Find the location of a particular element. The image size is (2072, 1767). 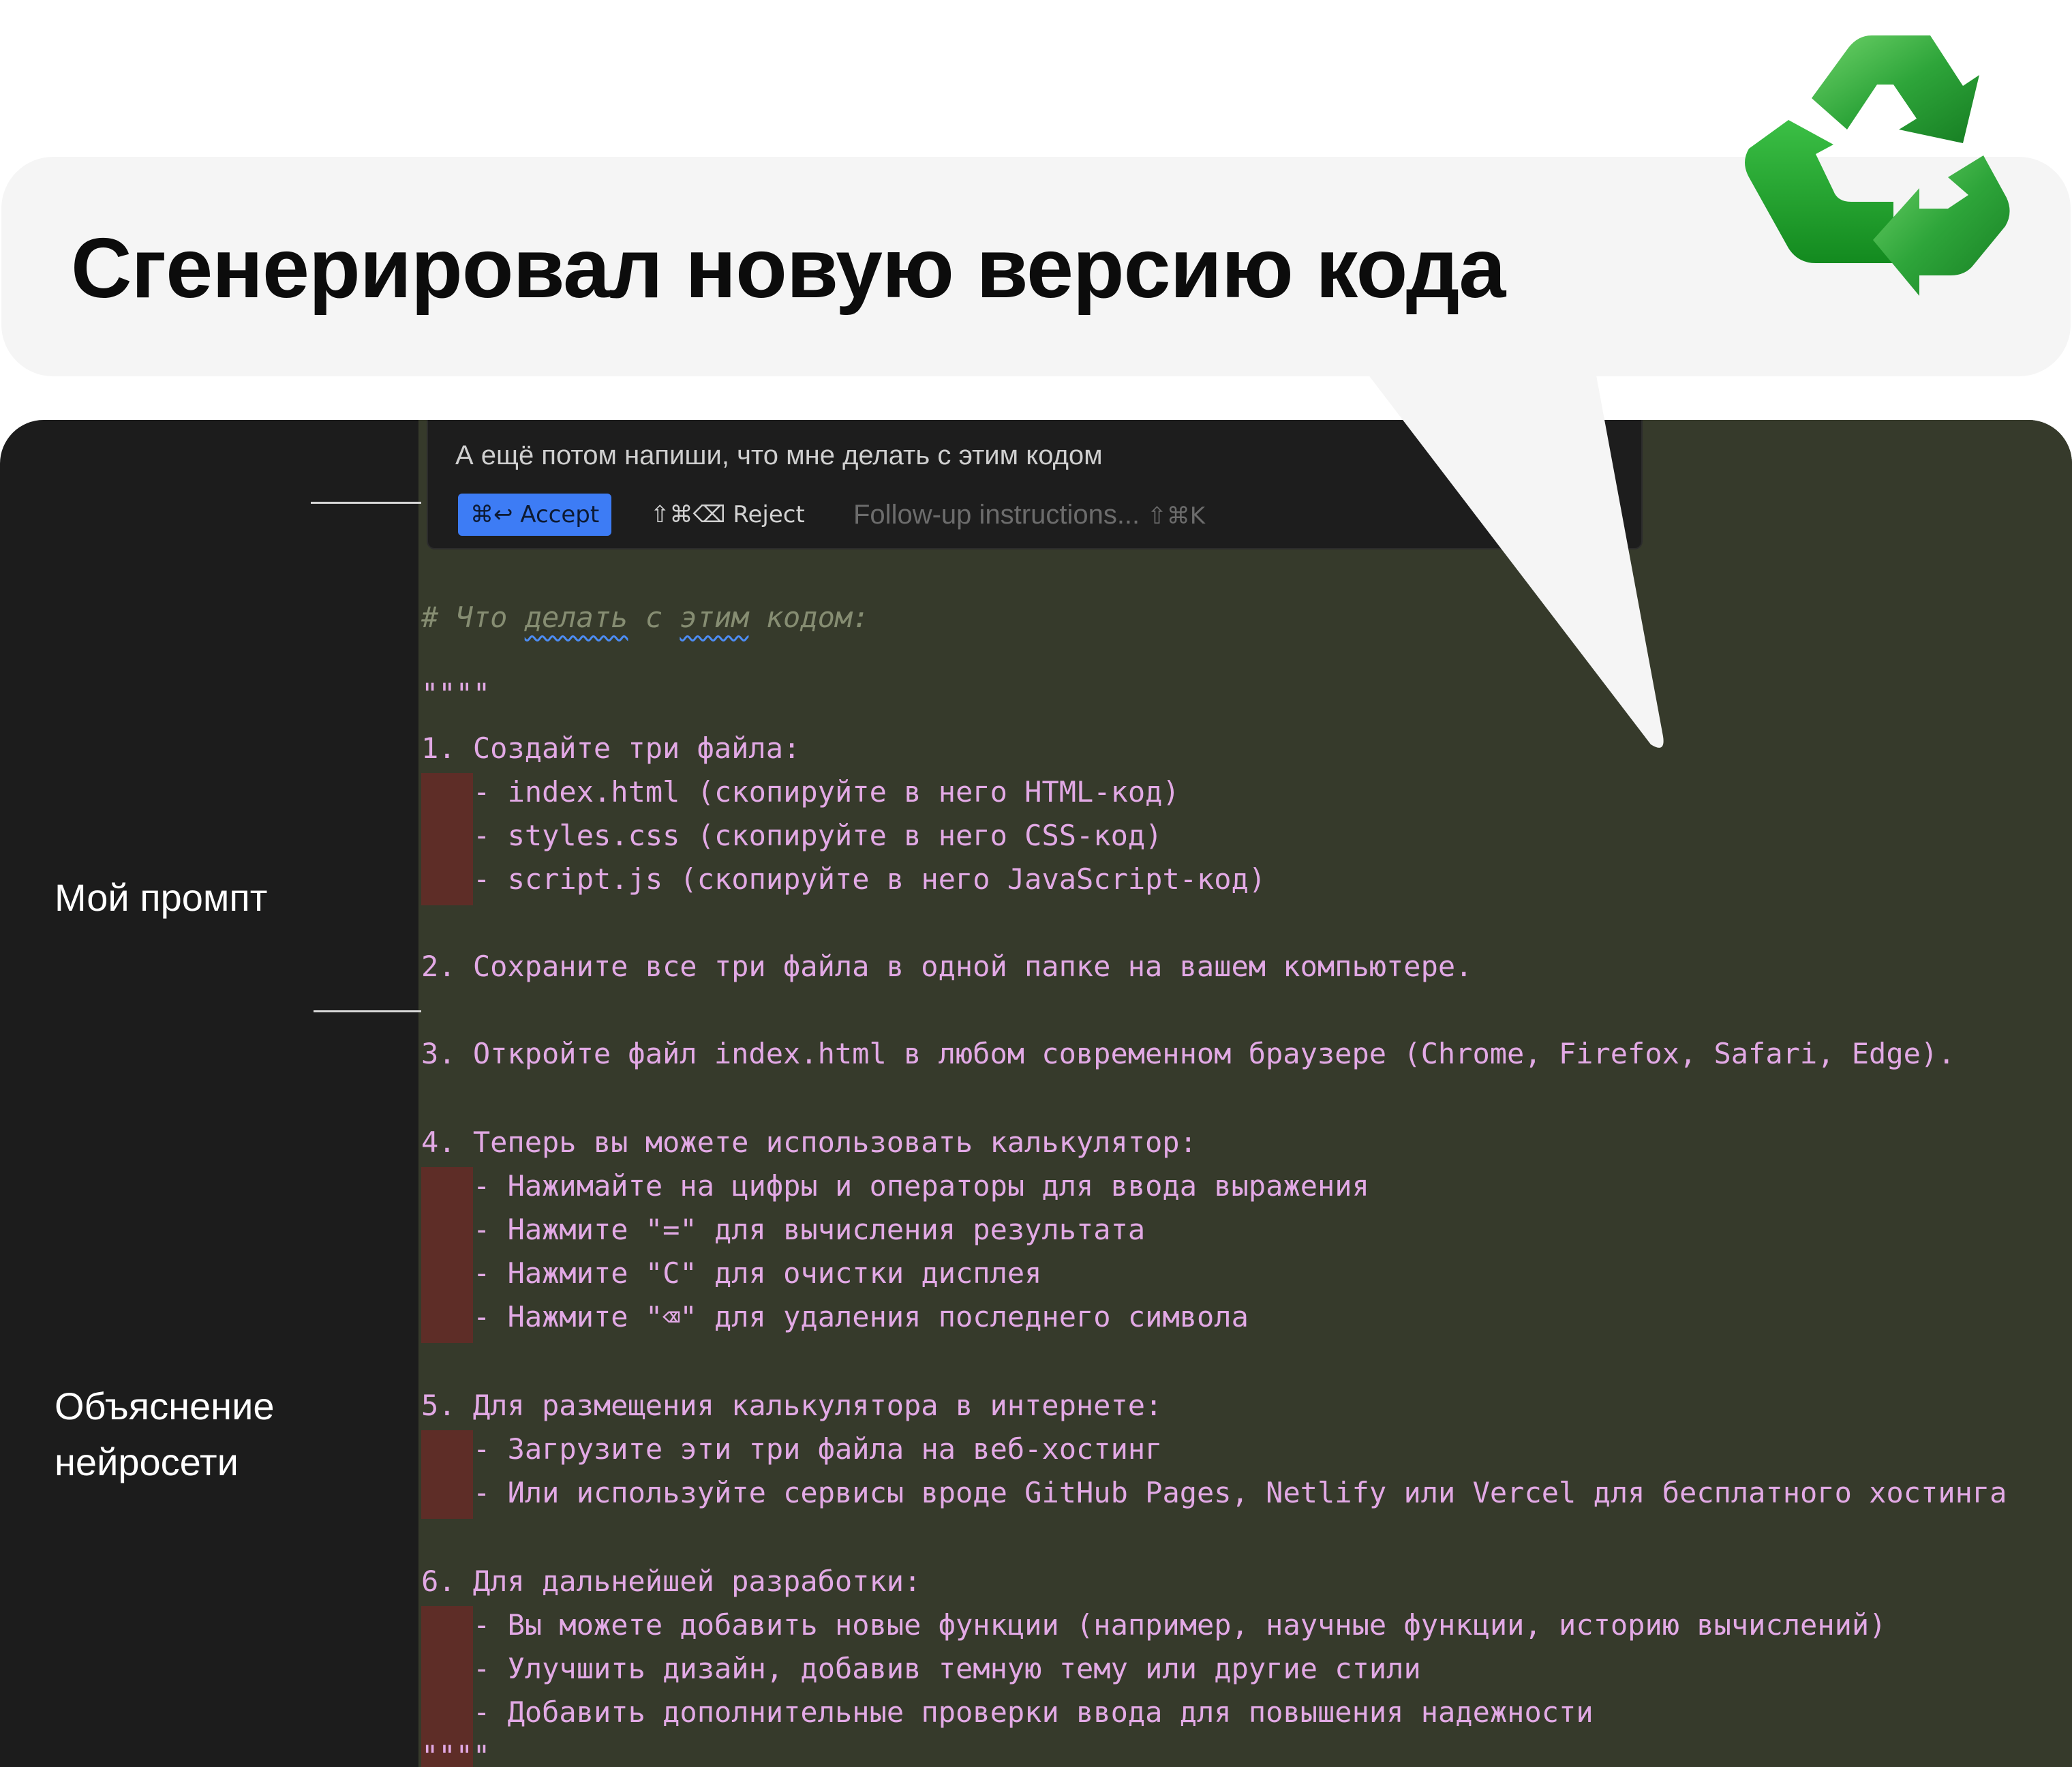

label-my-prompt: Мой промпт is located at coordinates (161, 897).